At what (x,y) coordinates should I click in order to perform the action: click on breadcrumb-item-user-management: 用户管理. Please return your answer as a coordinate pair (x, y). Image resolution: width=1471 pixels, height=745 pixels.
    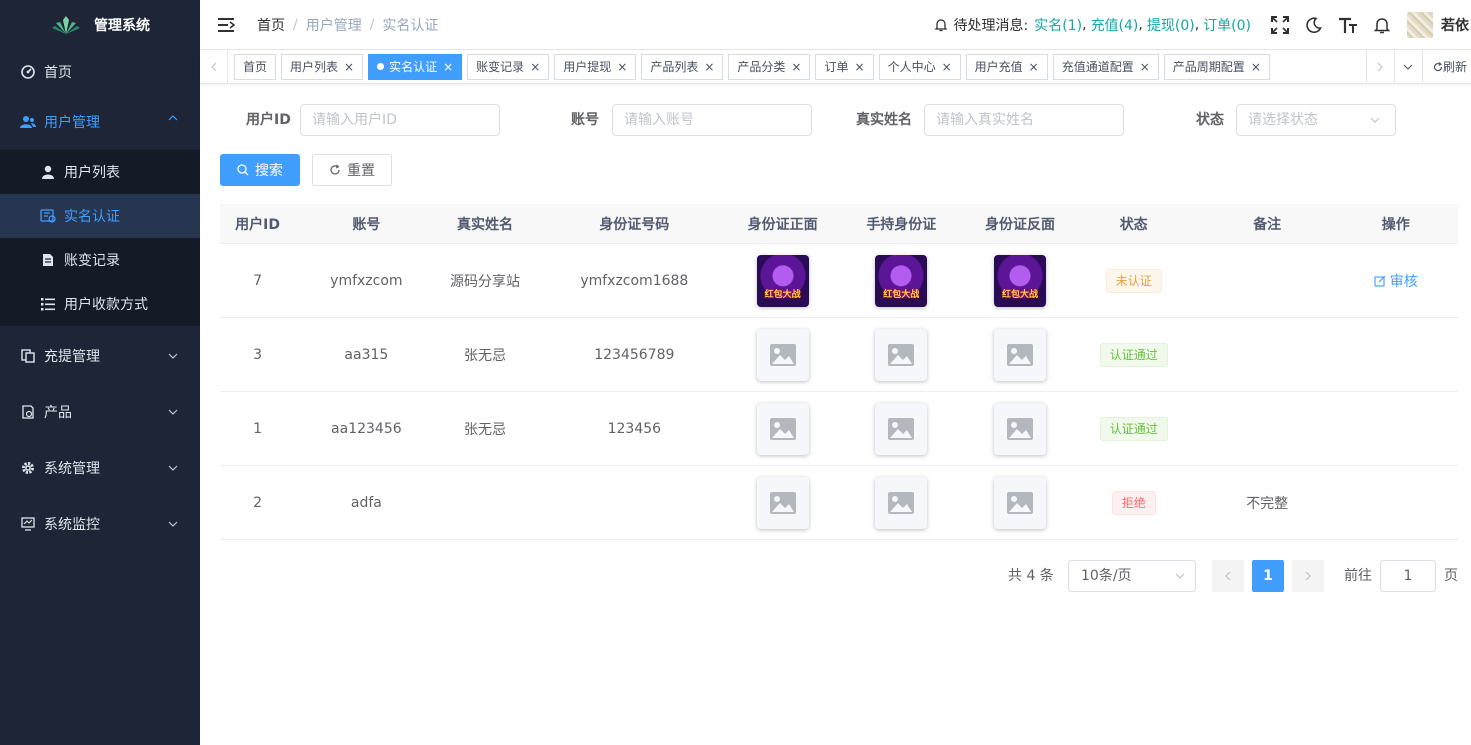
    Looking at the image, I should click on (334, 25).